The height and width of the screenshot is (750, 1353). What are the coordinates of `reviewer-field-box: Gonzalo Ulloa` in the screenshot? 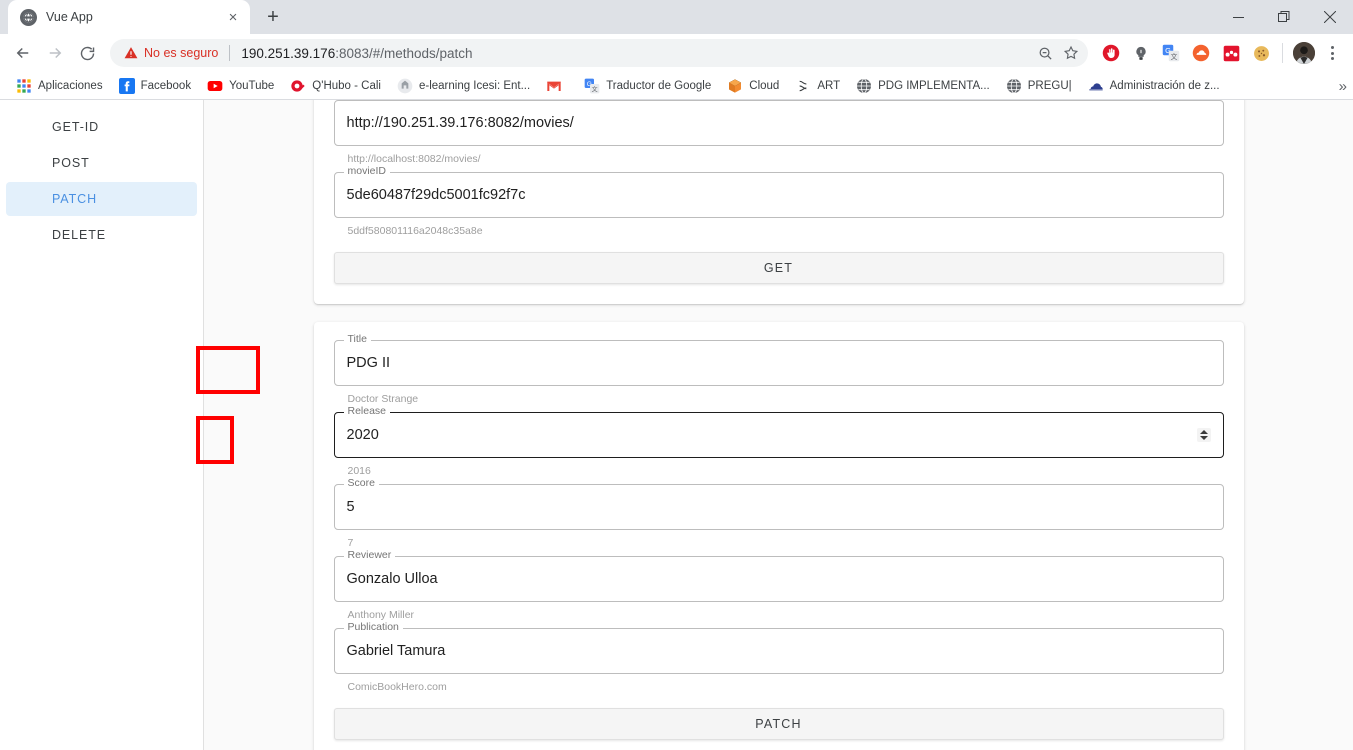 It's located at (778, 579).